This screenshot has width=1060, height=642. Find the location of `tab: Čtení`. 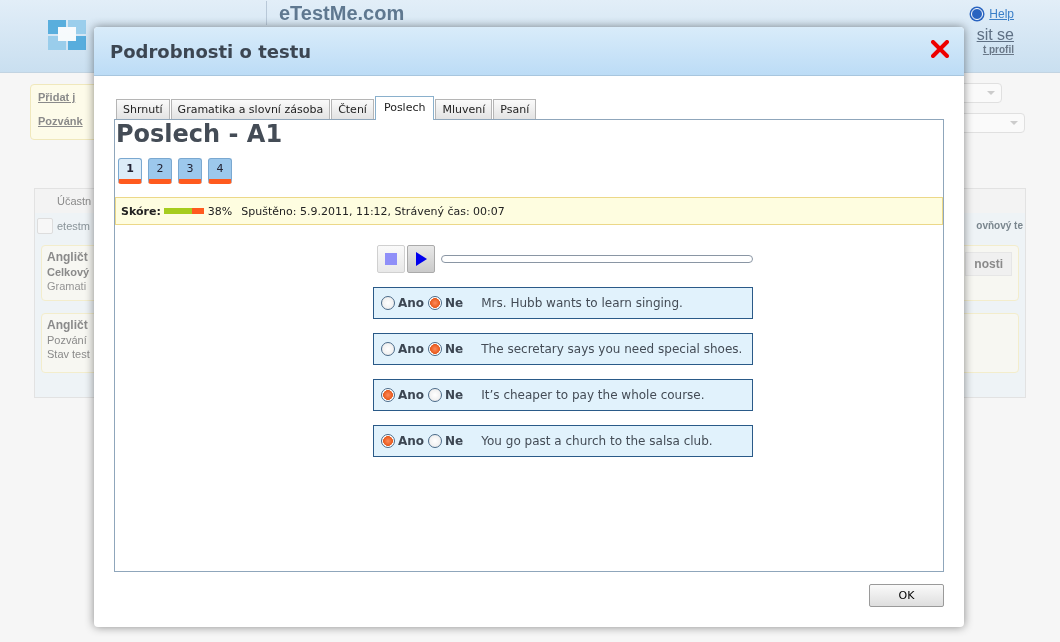

tab: Čtení is located at coordinates (352, 109).